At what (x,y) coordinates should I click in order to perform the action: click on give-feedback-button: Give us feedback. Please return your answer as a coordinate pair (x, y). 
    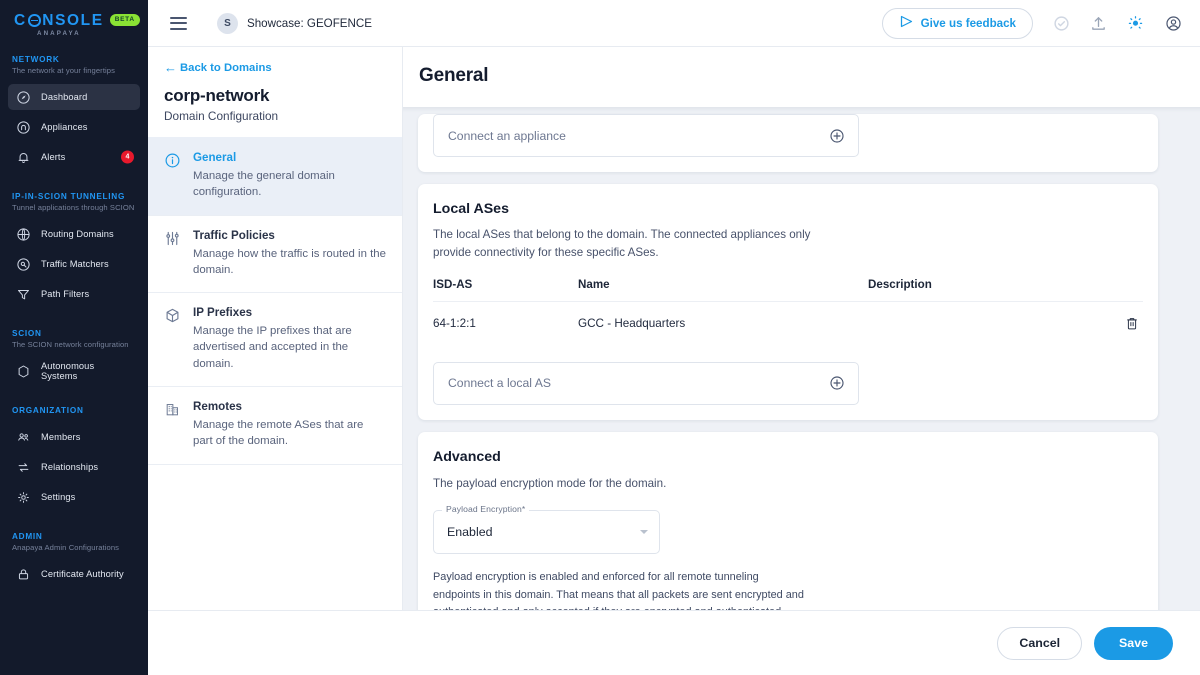
    Looking at the image, I should click on (957, 23).